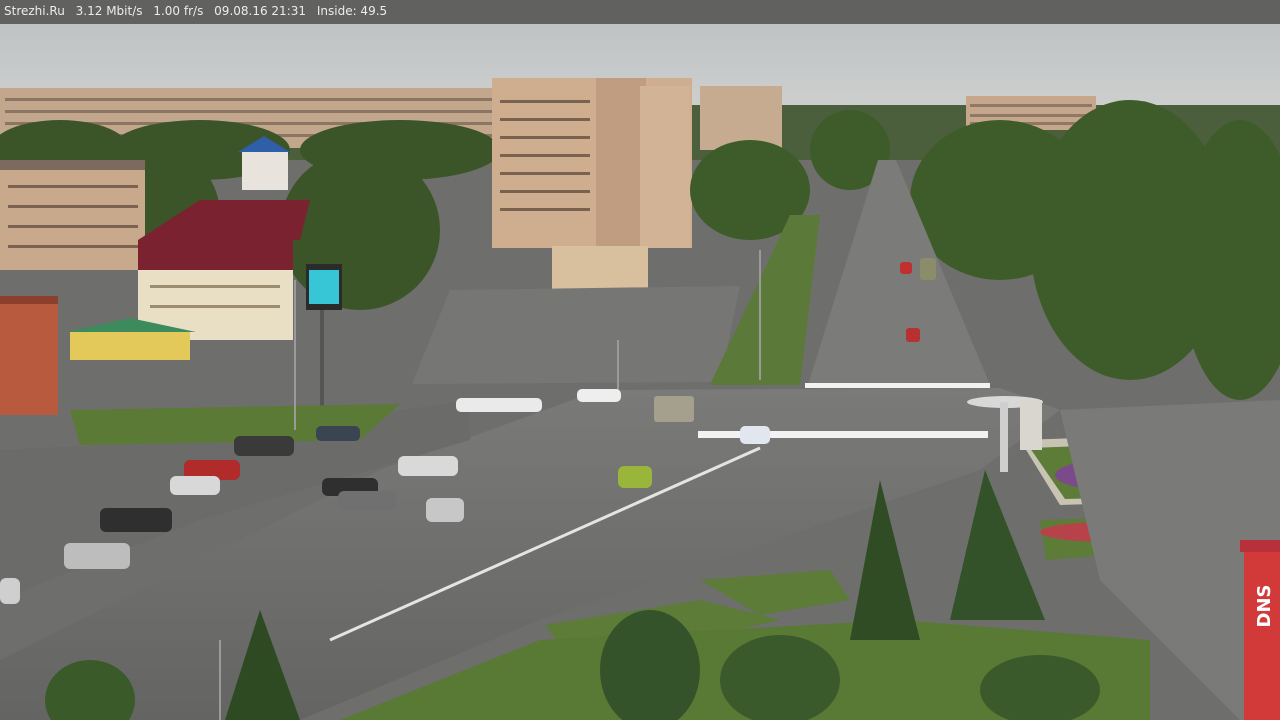  I want to click on central-square, so click(576, 335).